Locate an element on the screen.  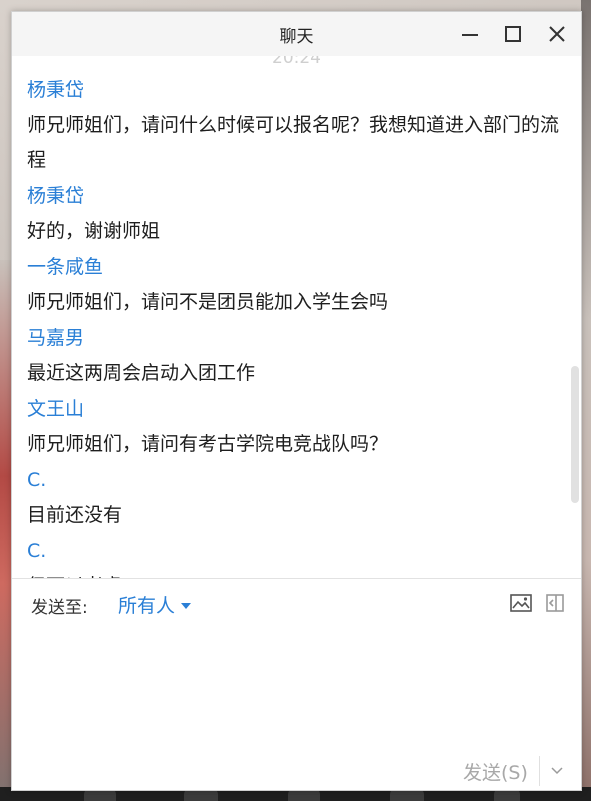
image-icon is located at coordinates (521, 603).